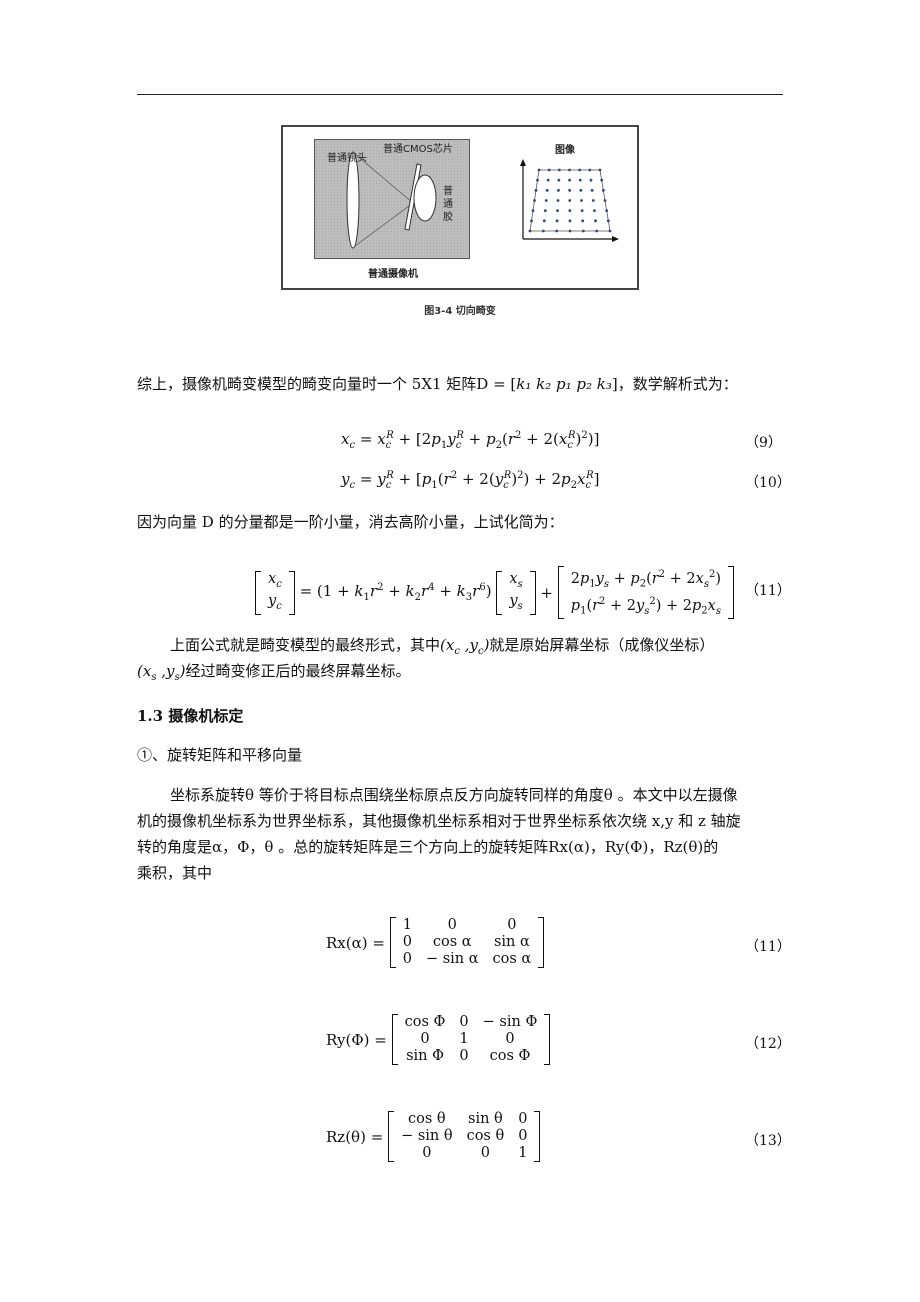 This screenshot has width=920, height=1302. Describe the element at coordinates (448, 217) in the screenshot. I see `label-film-3: 胶` at that location.